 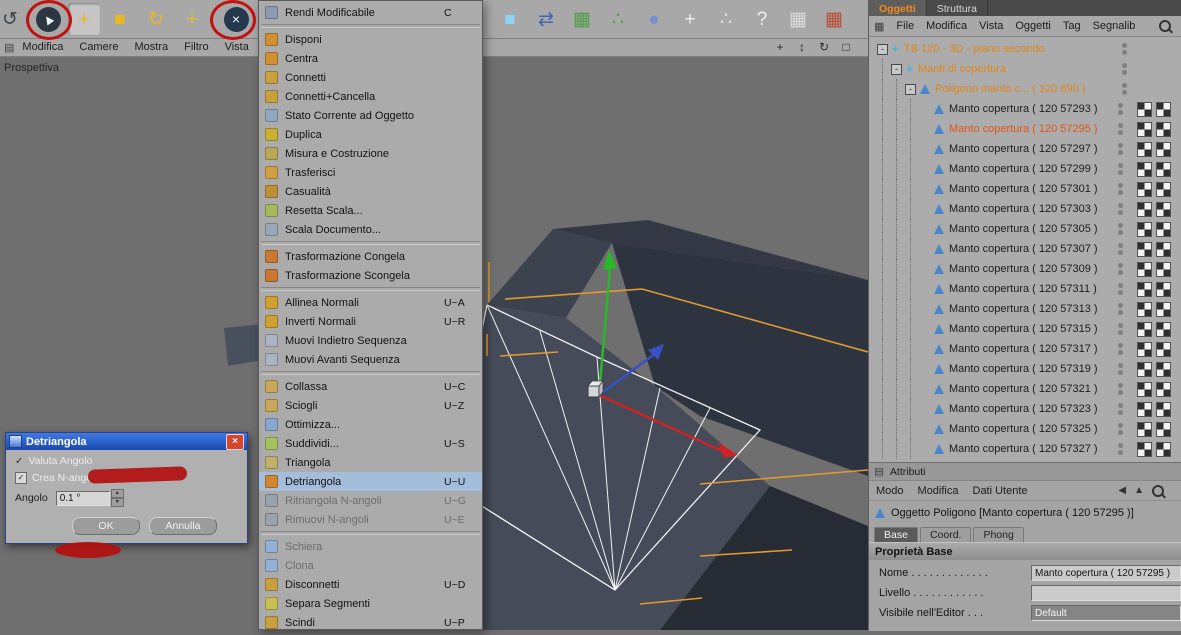 I want to click on om-menu-vista: Vista, so click(x=991, y=26).